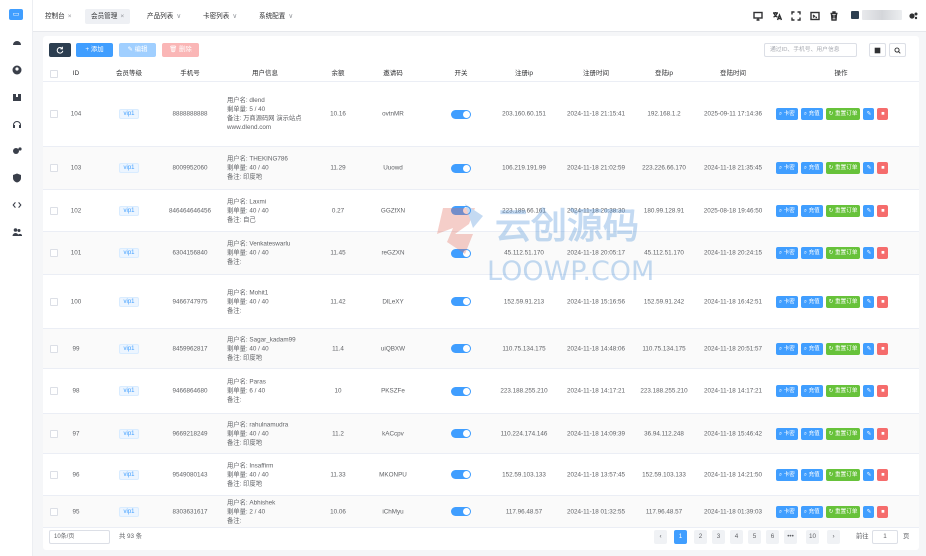 This screenshot has width=926, height=556. I want to click on page-3: 3, so click(718, 537).